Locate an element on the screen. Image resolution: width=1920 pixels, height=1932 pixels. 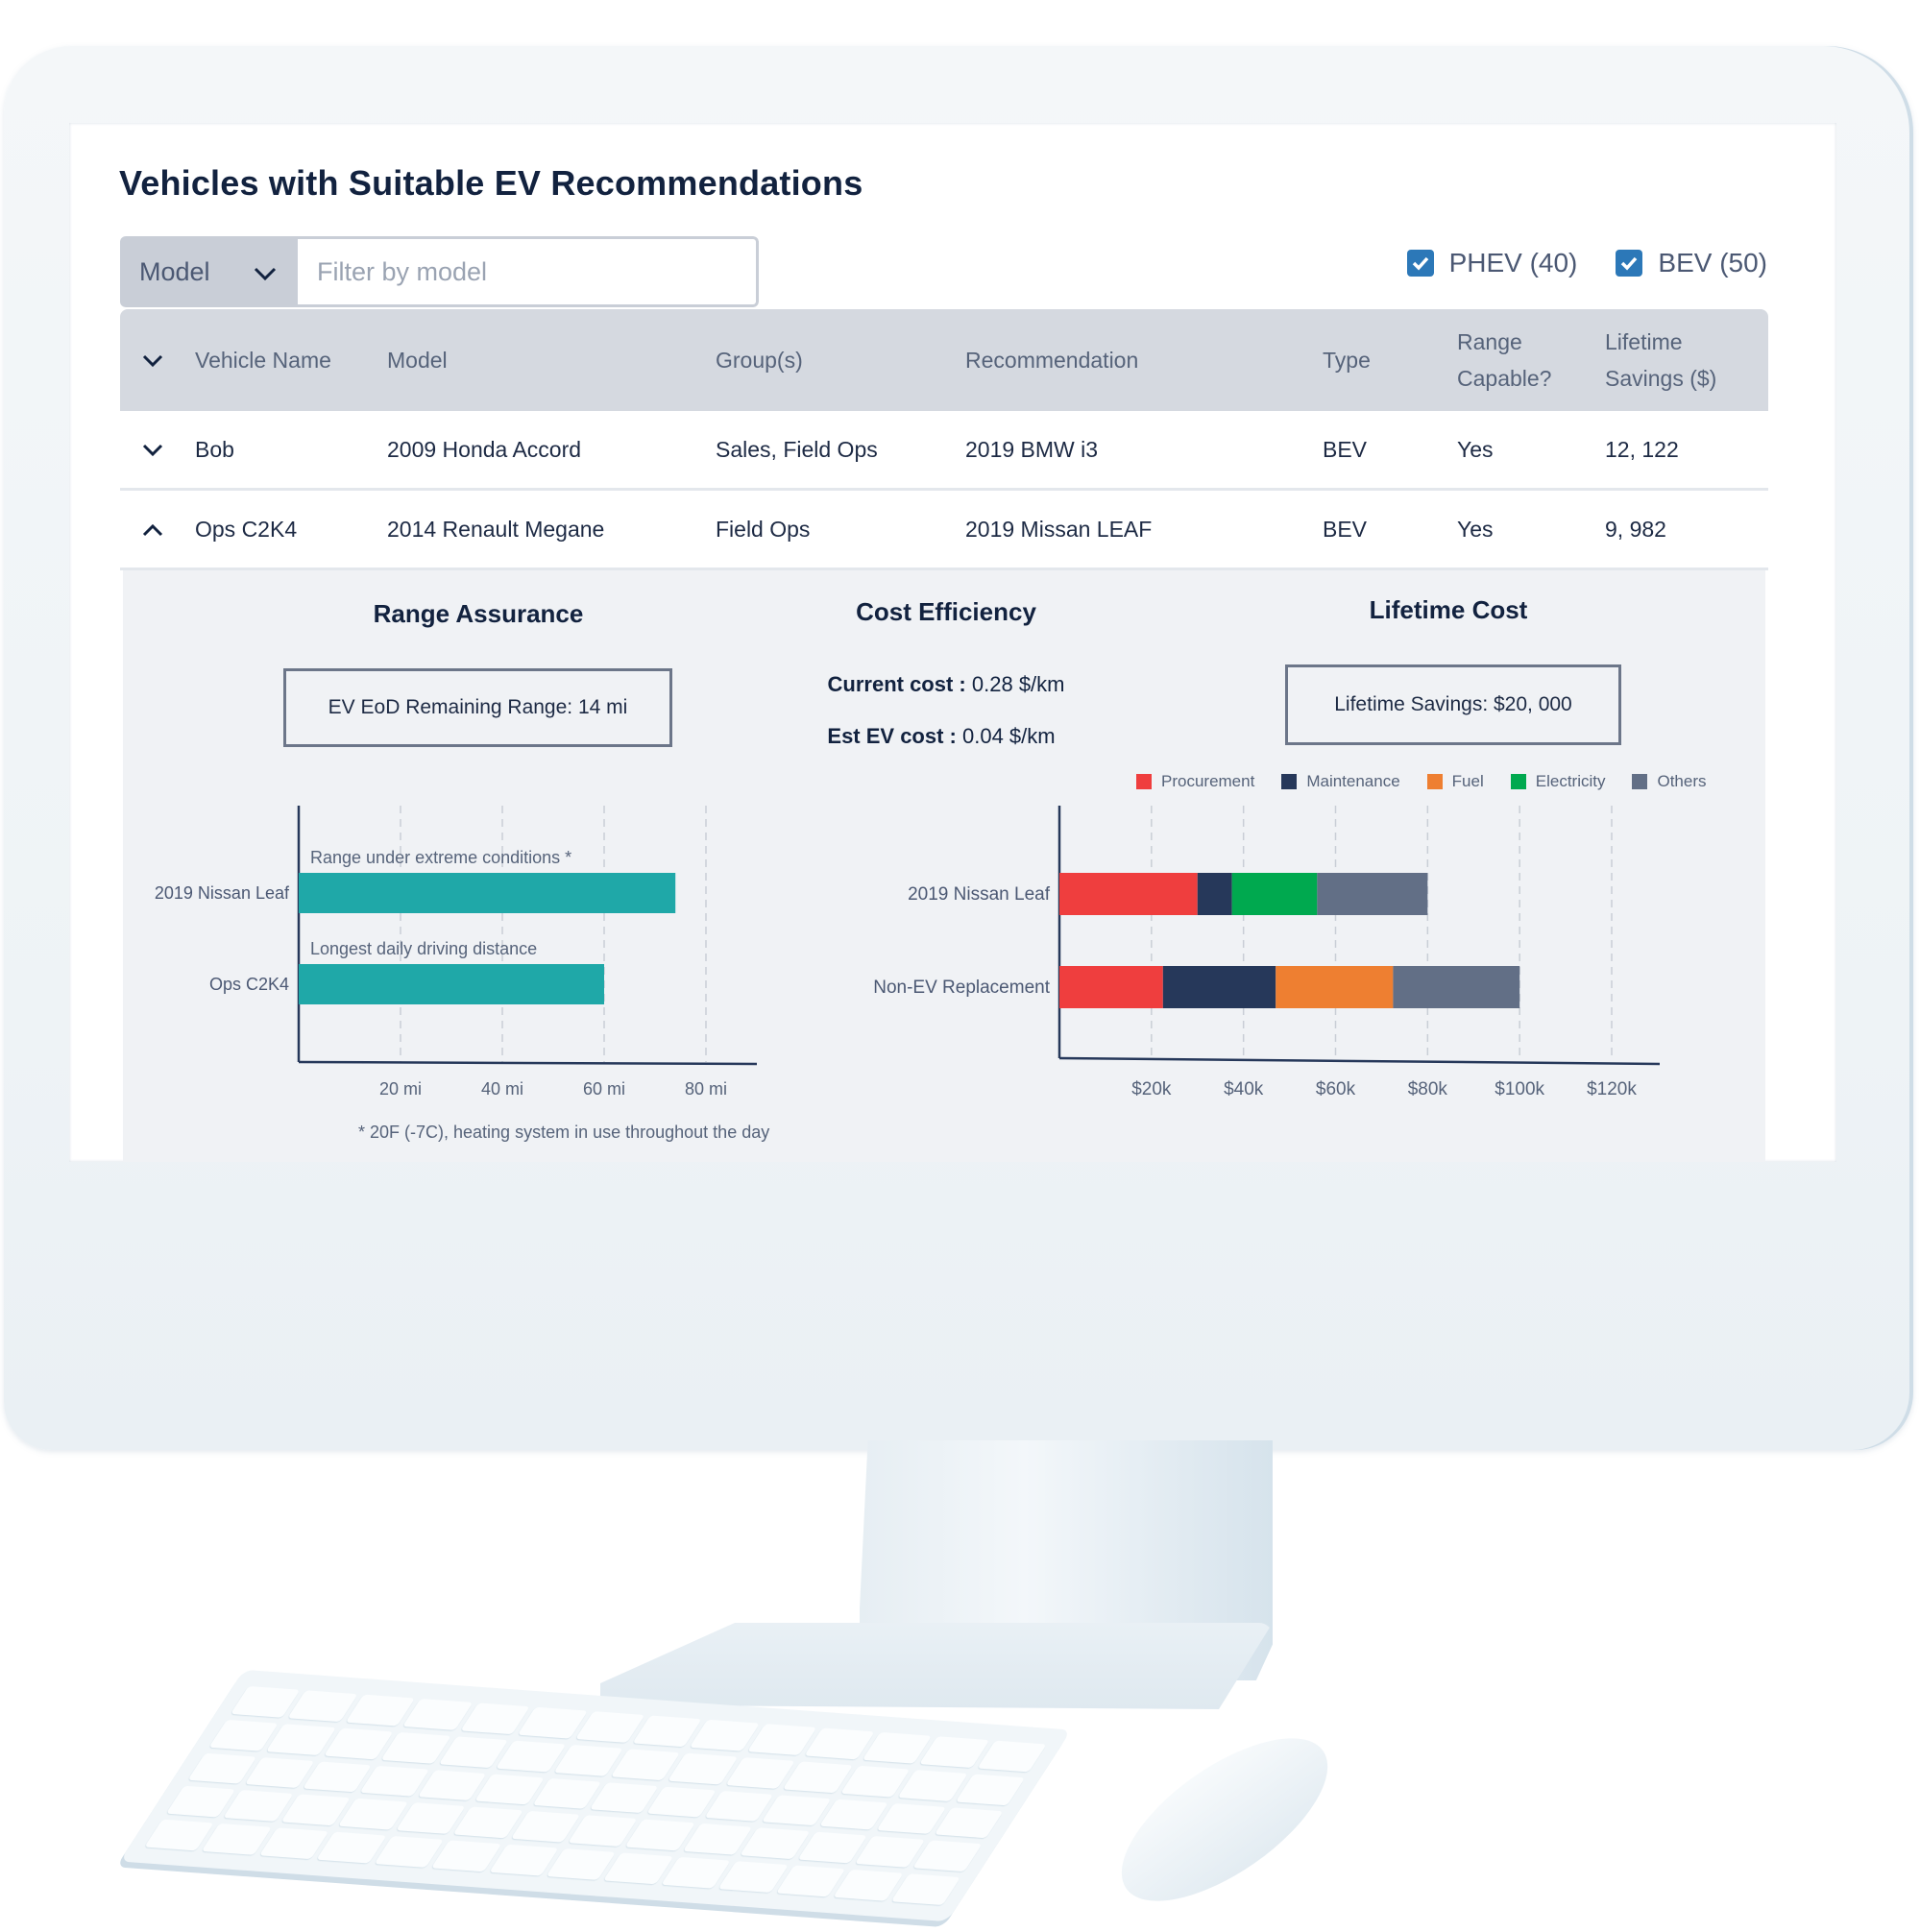
type-filters: PHEV (40) BEV (50) is located at coordinates (1587, 263).